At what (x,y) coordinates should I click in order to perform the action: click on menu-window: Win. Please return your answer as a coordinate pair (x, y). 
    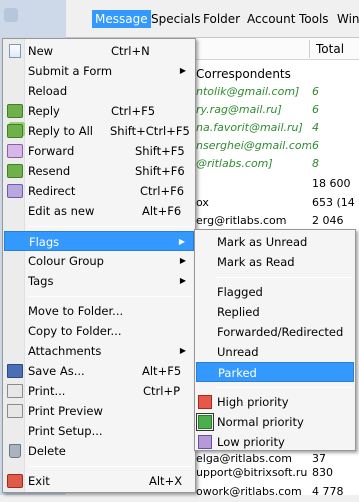
    Looking at the image, I should click on (346, 19).